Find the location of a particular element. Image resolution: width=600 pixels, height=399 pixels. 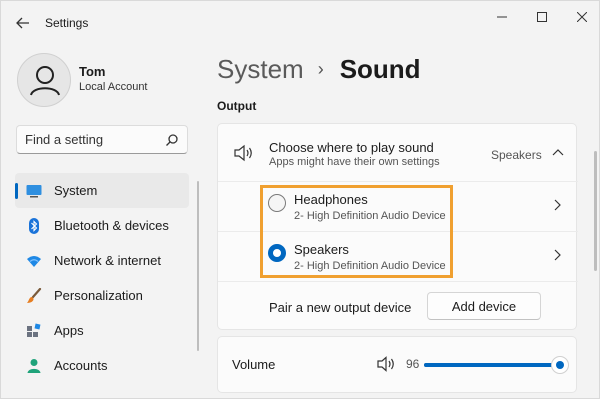

selected-output-value: Speakers is located at coordinates (516, 155).